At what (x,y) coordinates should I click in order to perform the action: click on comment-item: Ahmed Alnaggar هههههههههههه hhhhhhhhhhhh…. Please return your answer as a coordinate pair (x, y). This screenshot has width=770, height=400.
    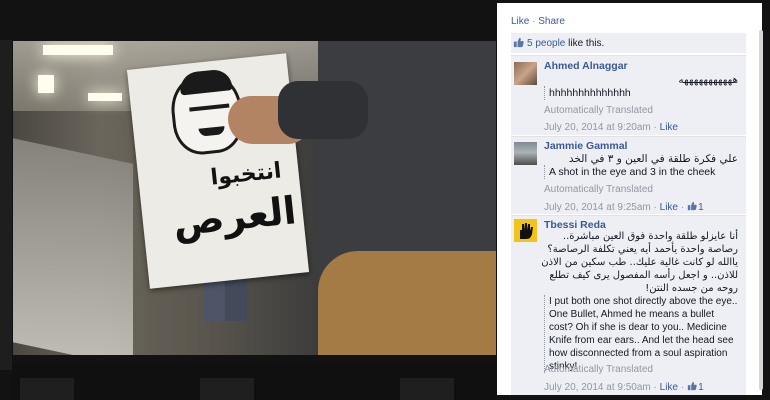
    Looking at the image, I should click on (628, 95).